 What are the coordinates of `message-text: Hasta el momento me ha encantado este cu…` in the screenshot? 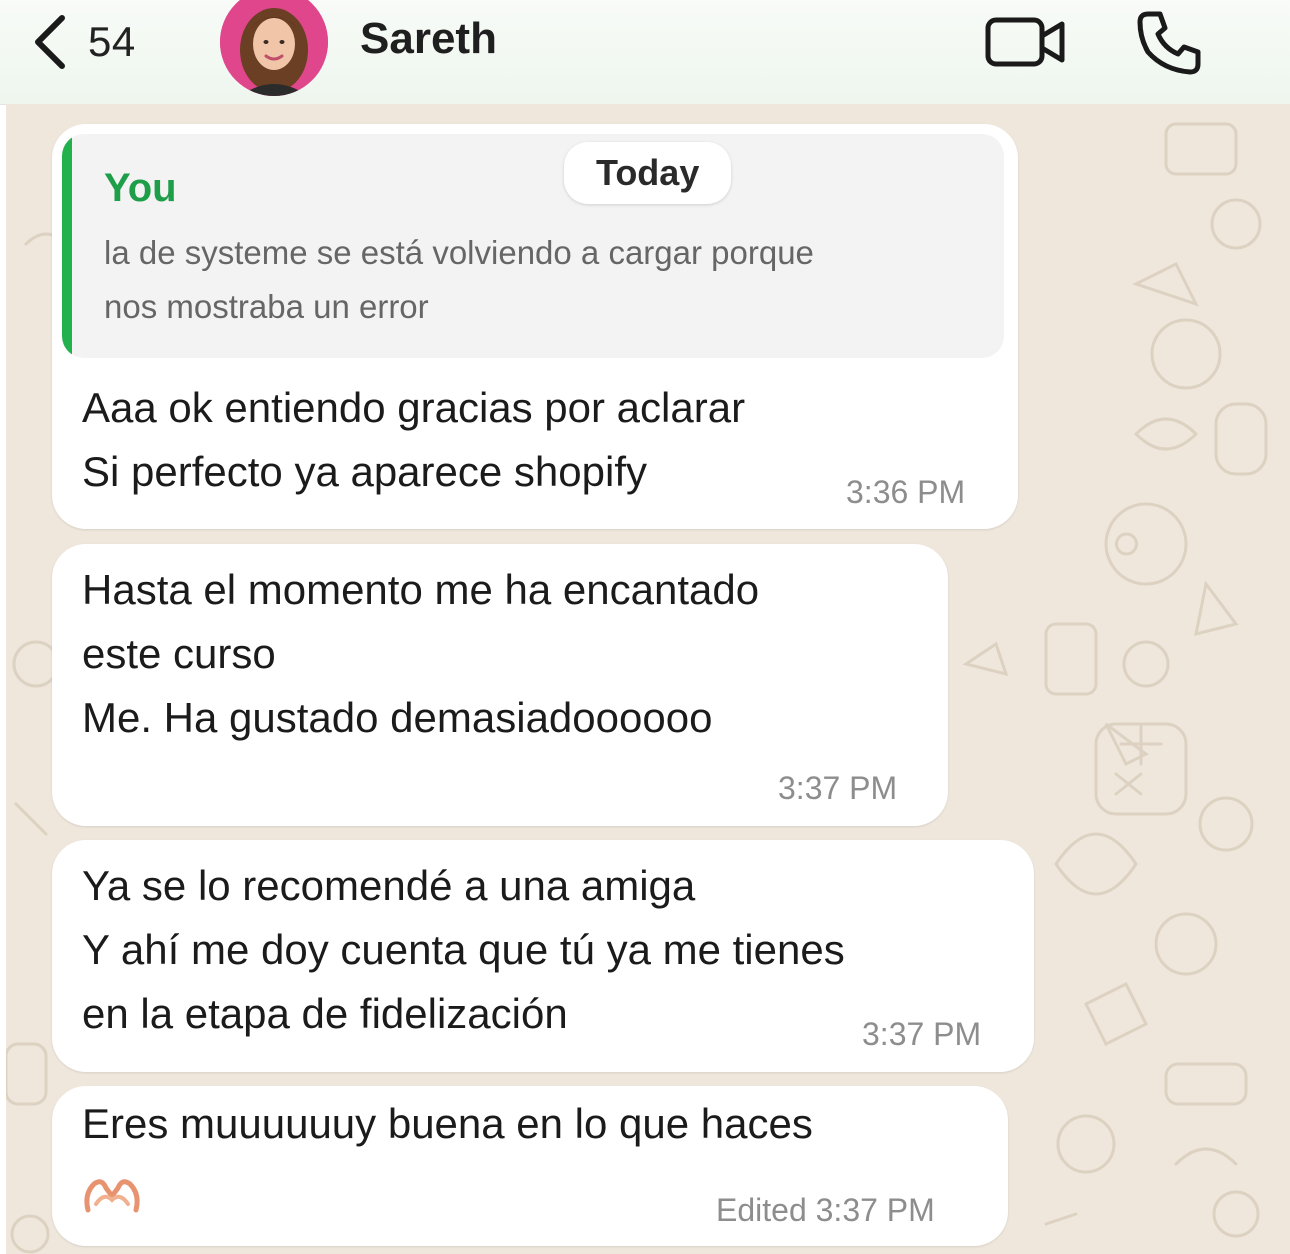 It's located at (421, 653).